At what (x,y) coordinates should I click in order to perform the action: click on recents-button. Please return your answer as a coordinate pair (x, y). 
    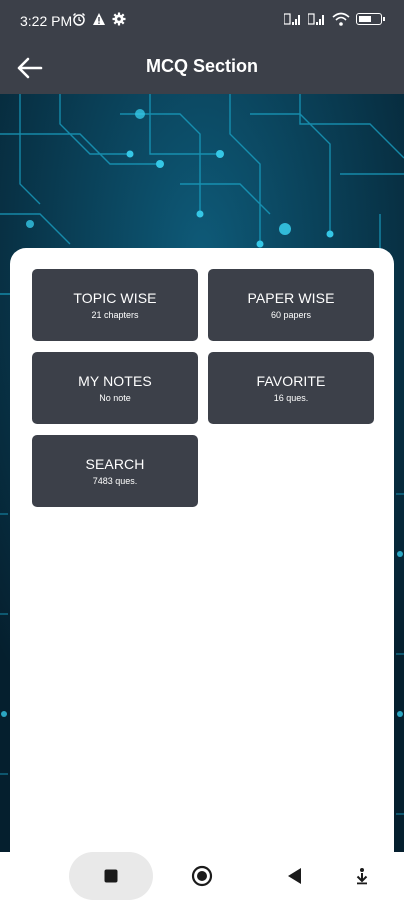
    Looking at the image, I should click on (111, 876).